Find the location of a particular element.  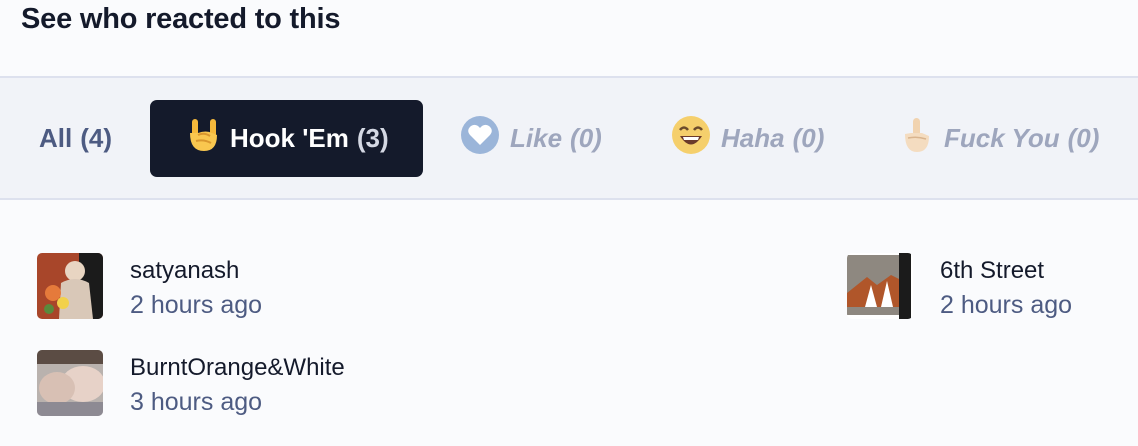

reaction-time: 3 hours ago is located at coordinates (196, 402).